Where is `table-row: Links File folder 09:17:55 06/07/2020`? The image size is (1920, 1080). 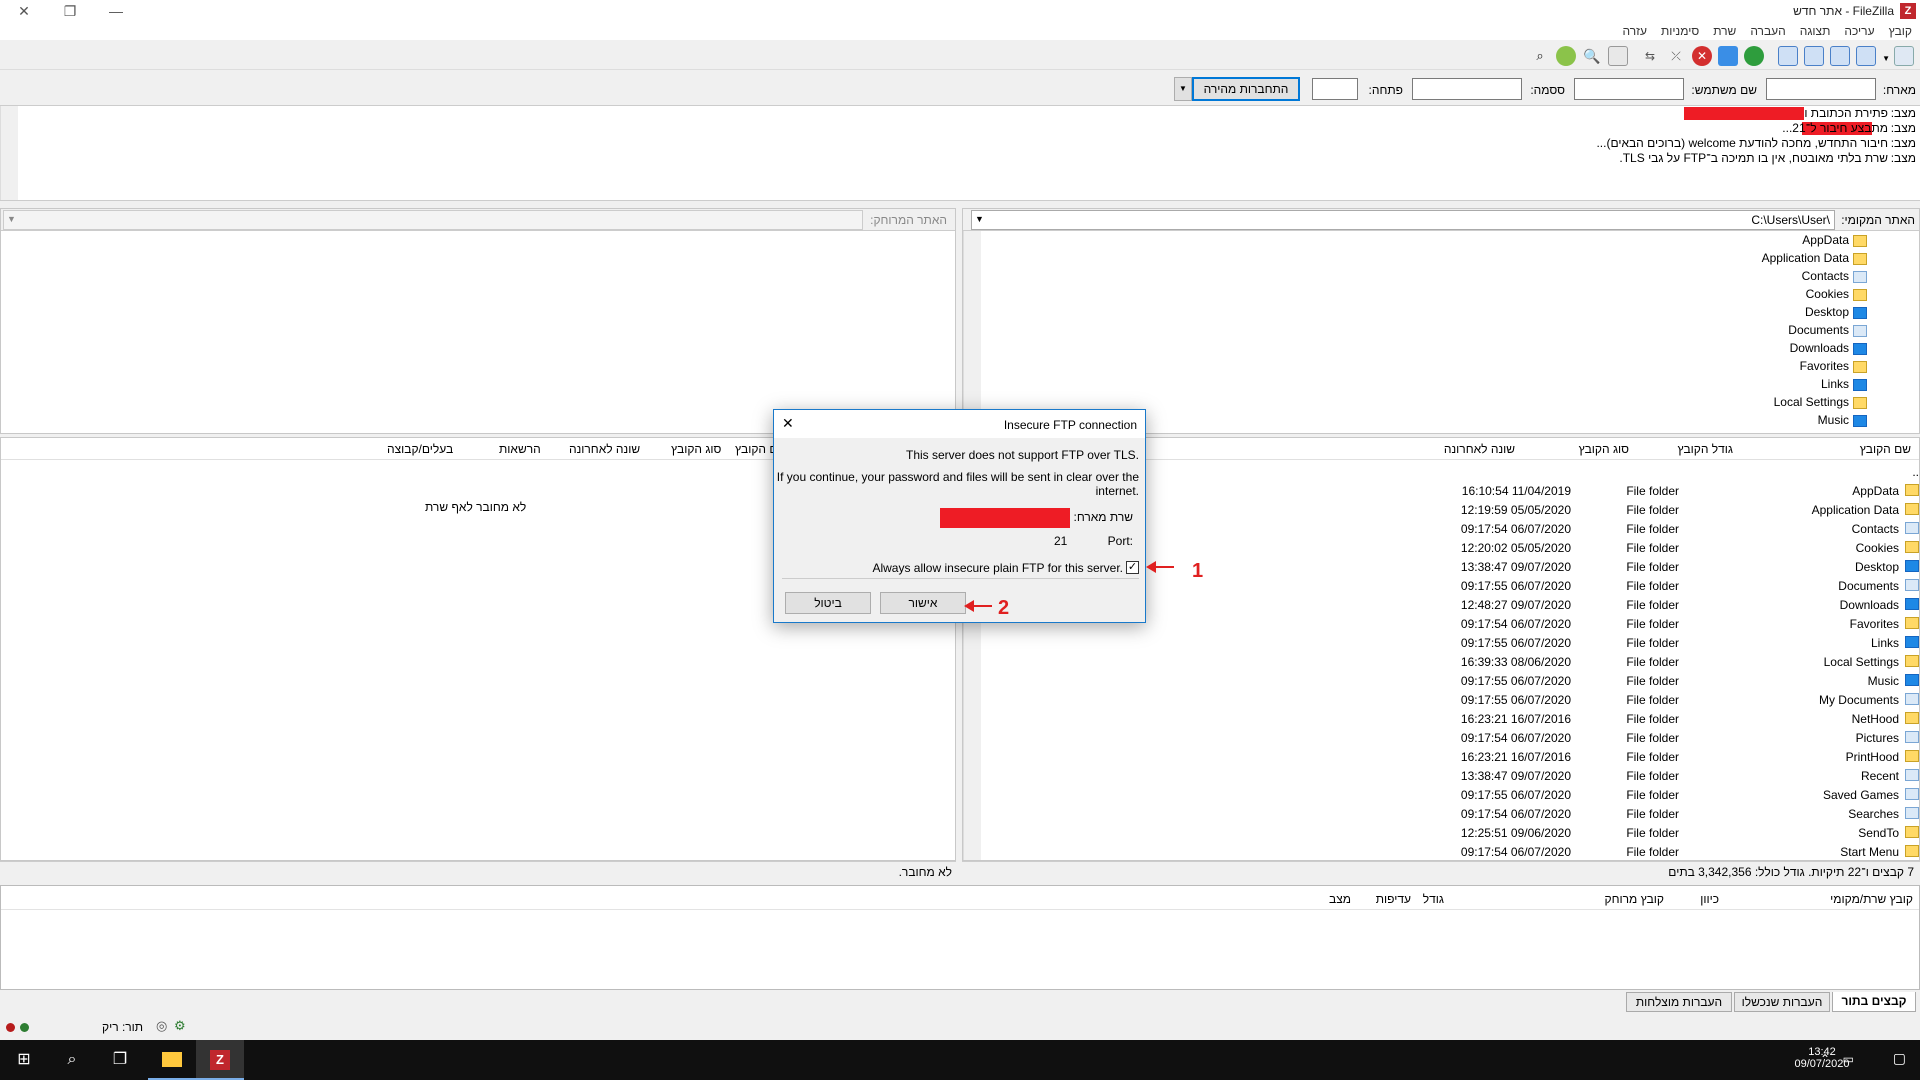
table-row: Links File folder 09:17:55 06/07/2020 is located at coordinates (1450, 642).